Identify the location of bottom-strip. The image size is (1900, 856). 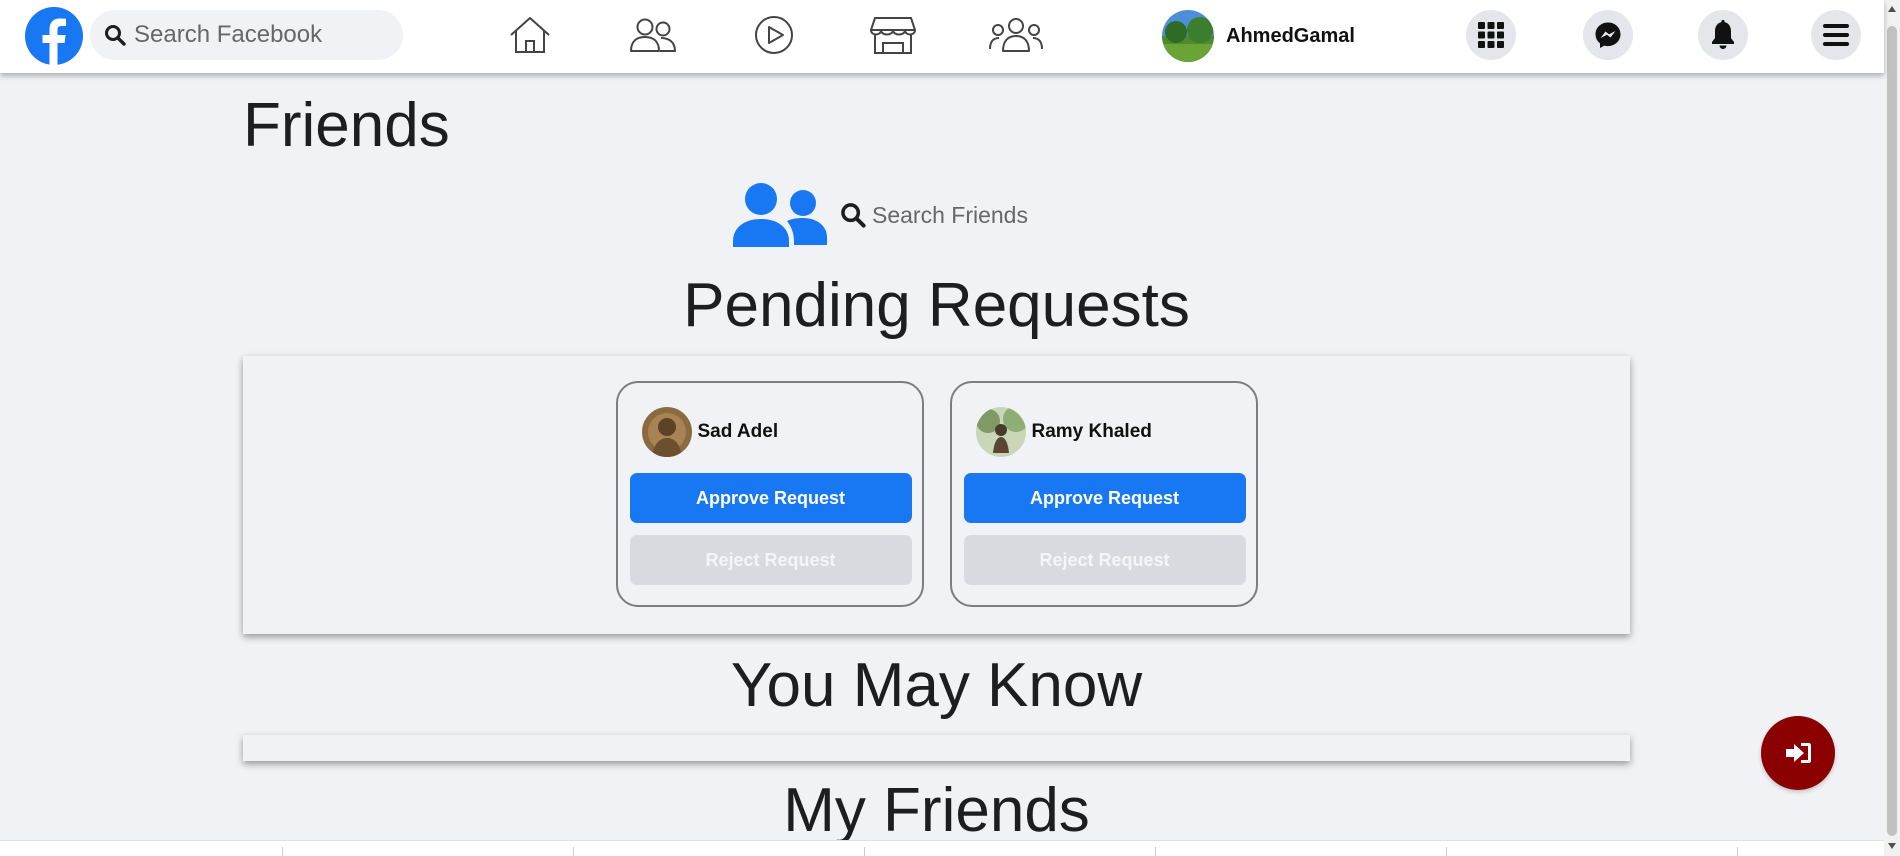
(942, 848).